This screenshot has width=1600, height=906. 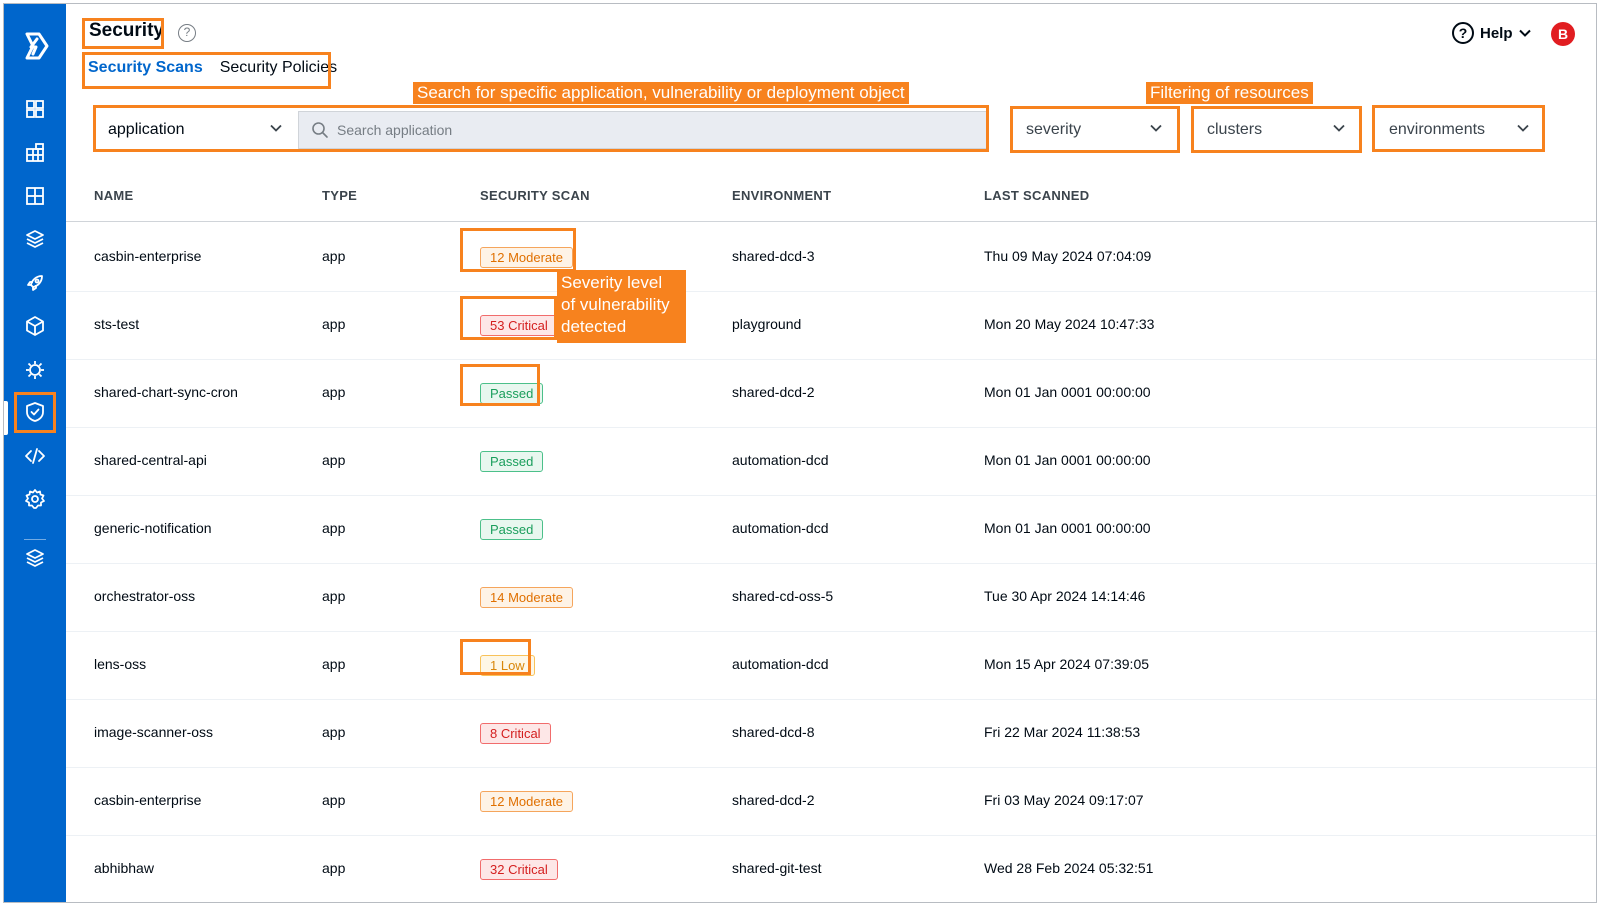 What do you see at coordinates (1054, 129) in the screenshot?
I see `severity-filter-label: severity` at bounding box center [1054, 129].